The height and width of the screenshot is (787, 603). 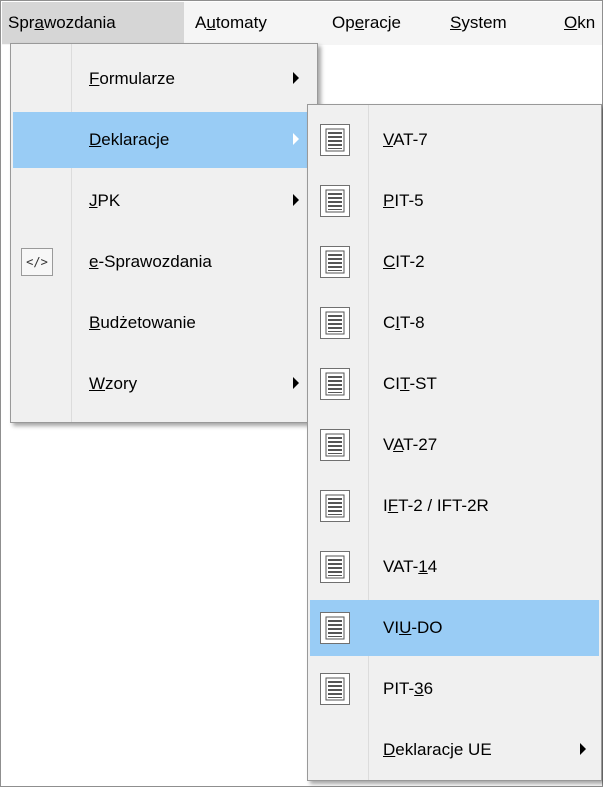 I want to click on label-part: kn, so click(x=586, y=22).